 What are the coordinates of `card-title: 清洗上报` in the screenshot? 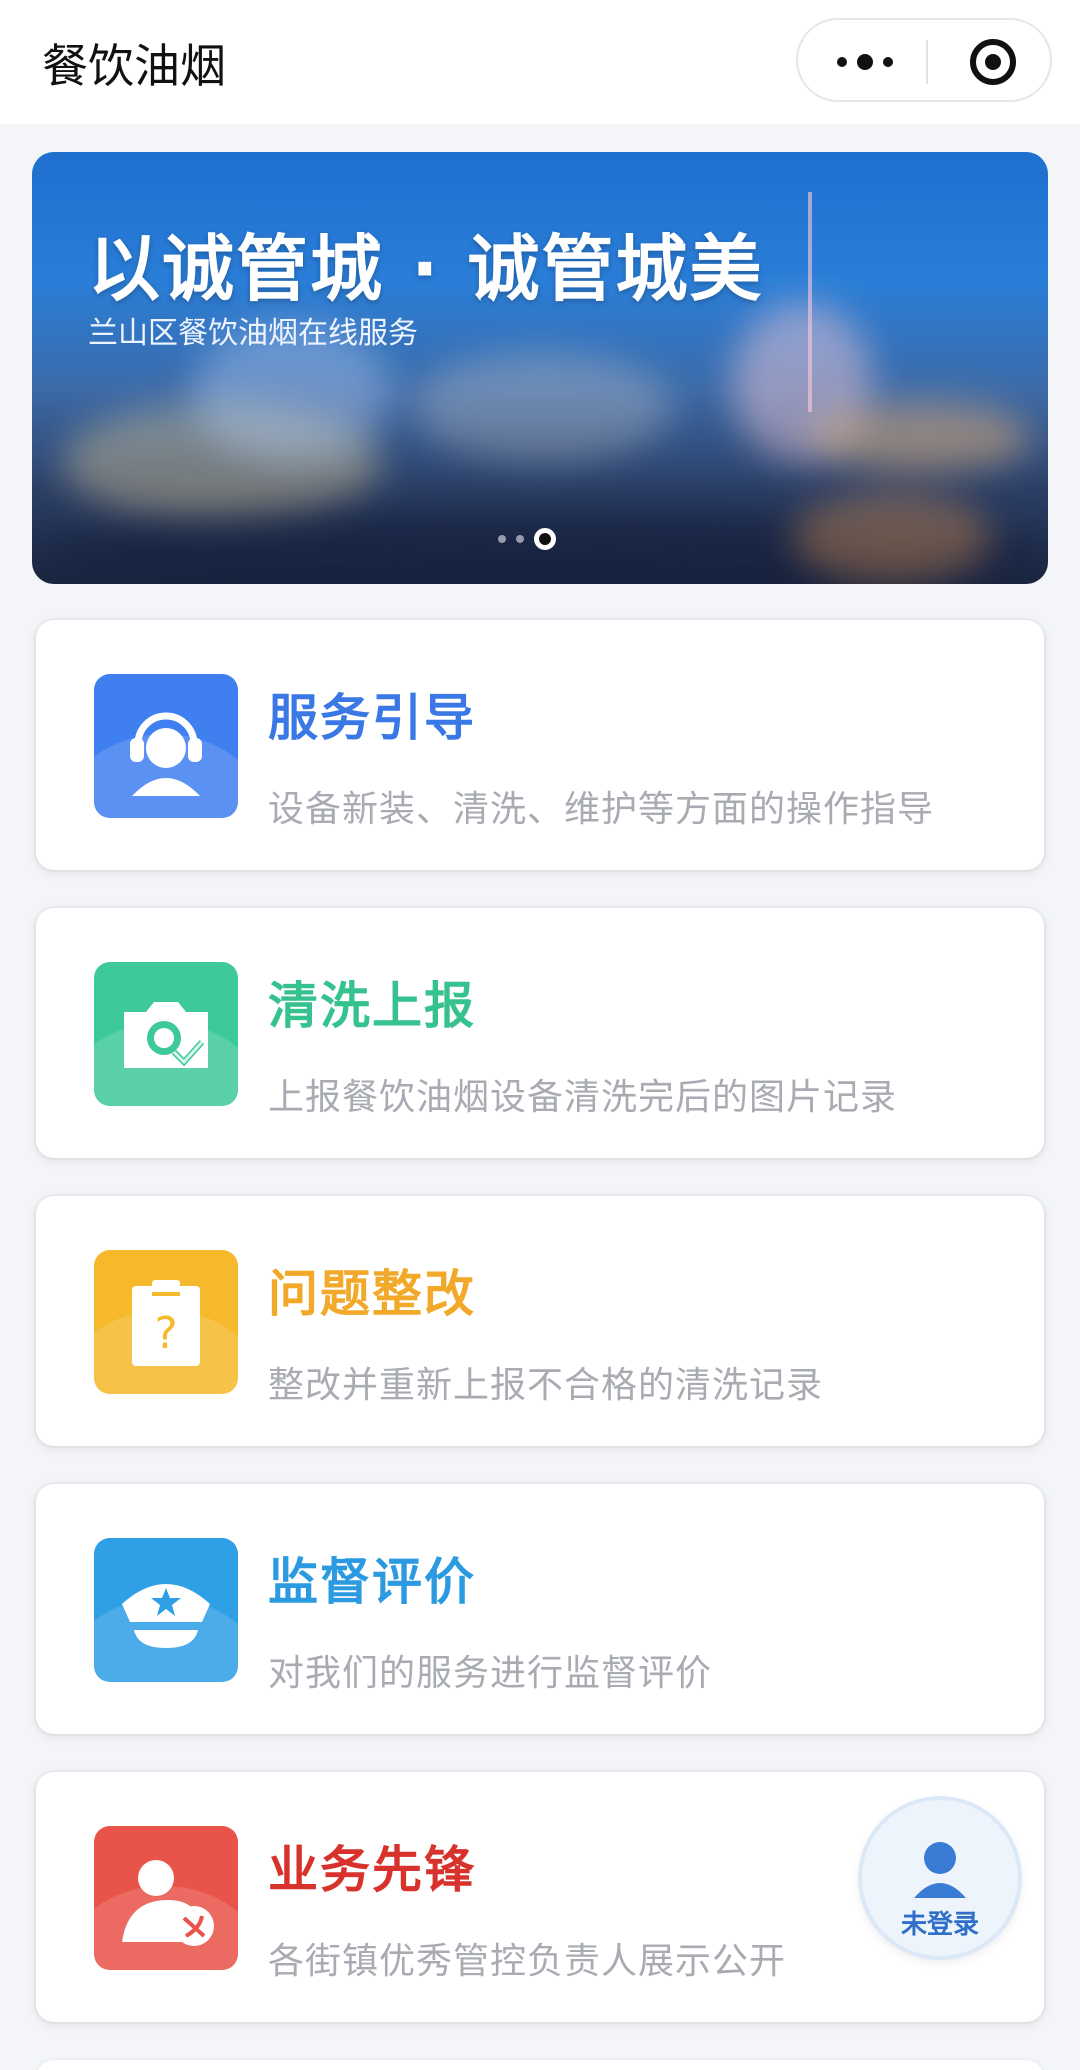 It's located at (372, 1006).